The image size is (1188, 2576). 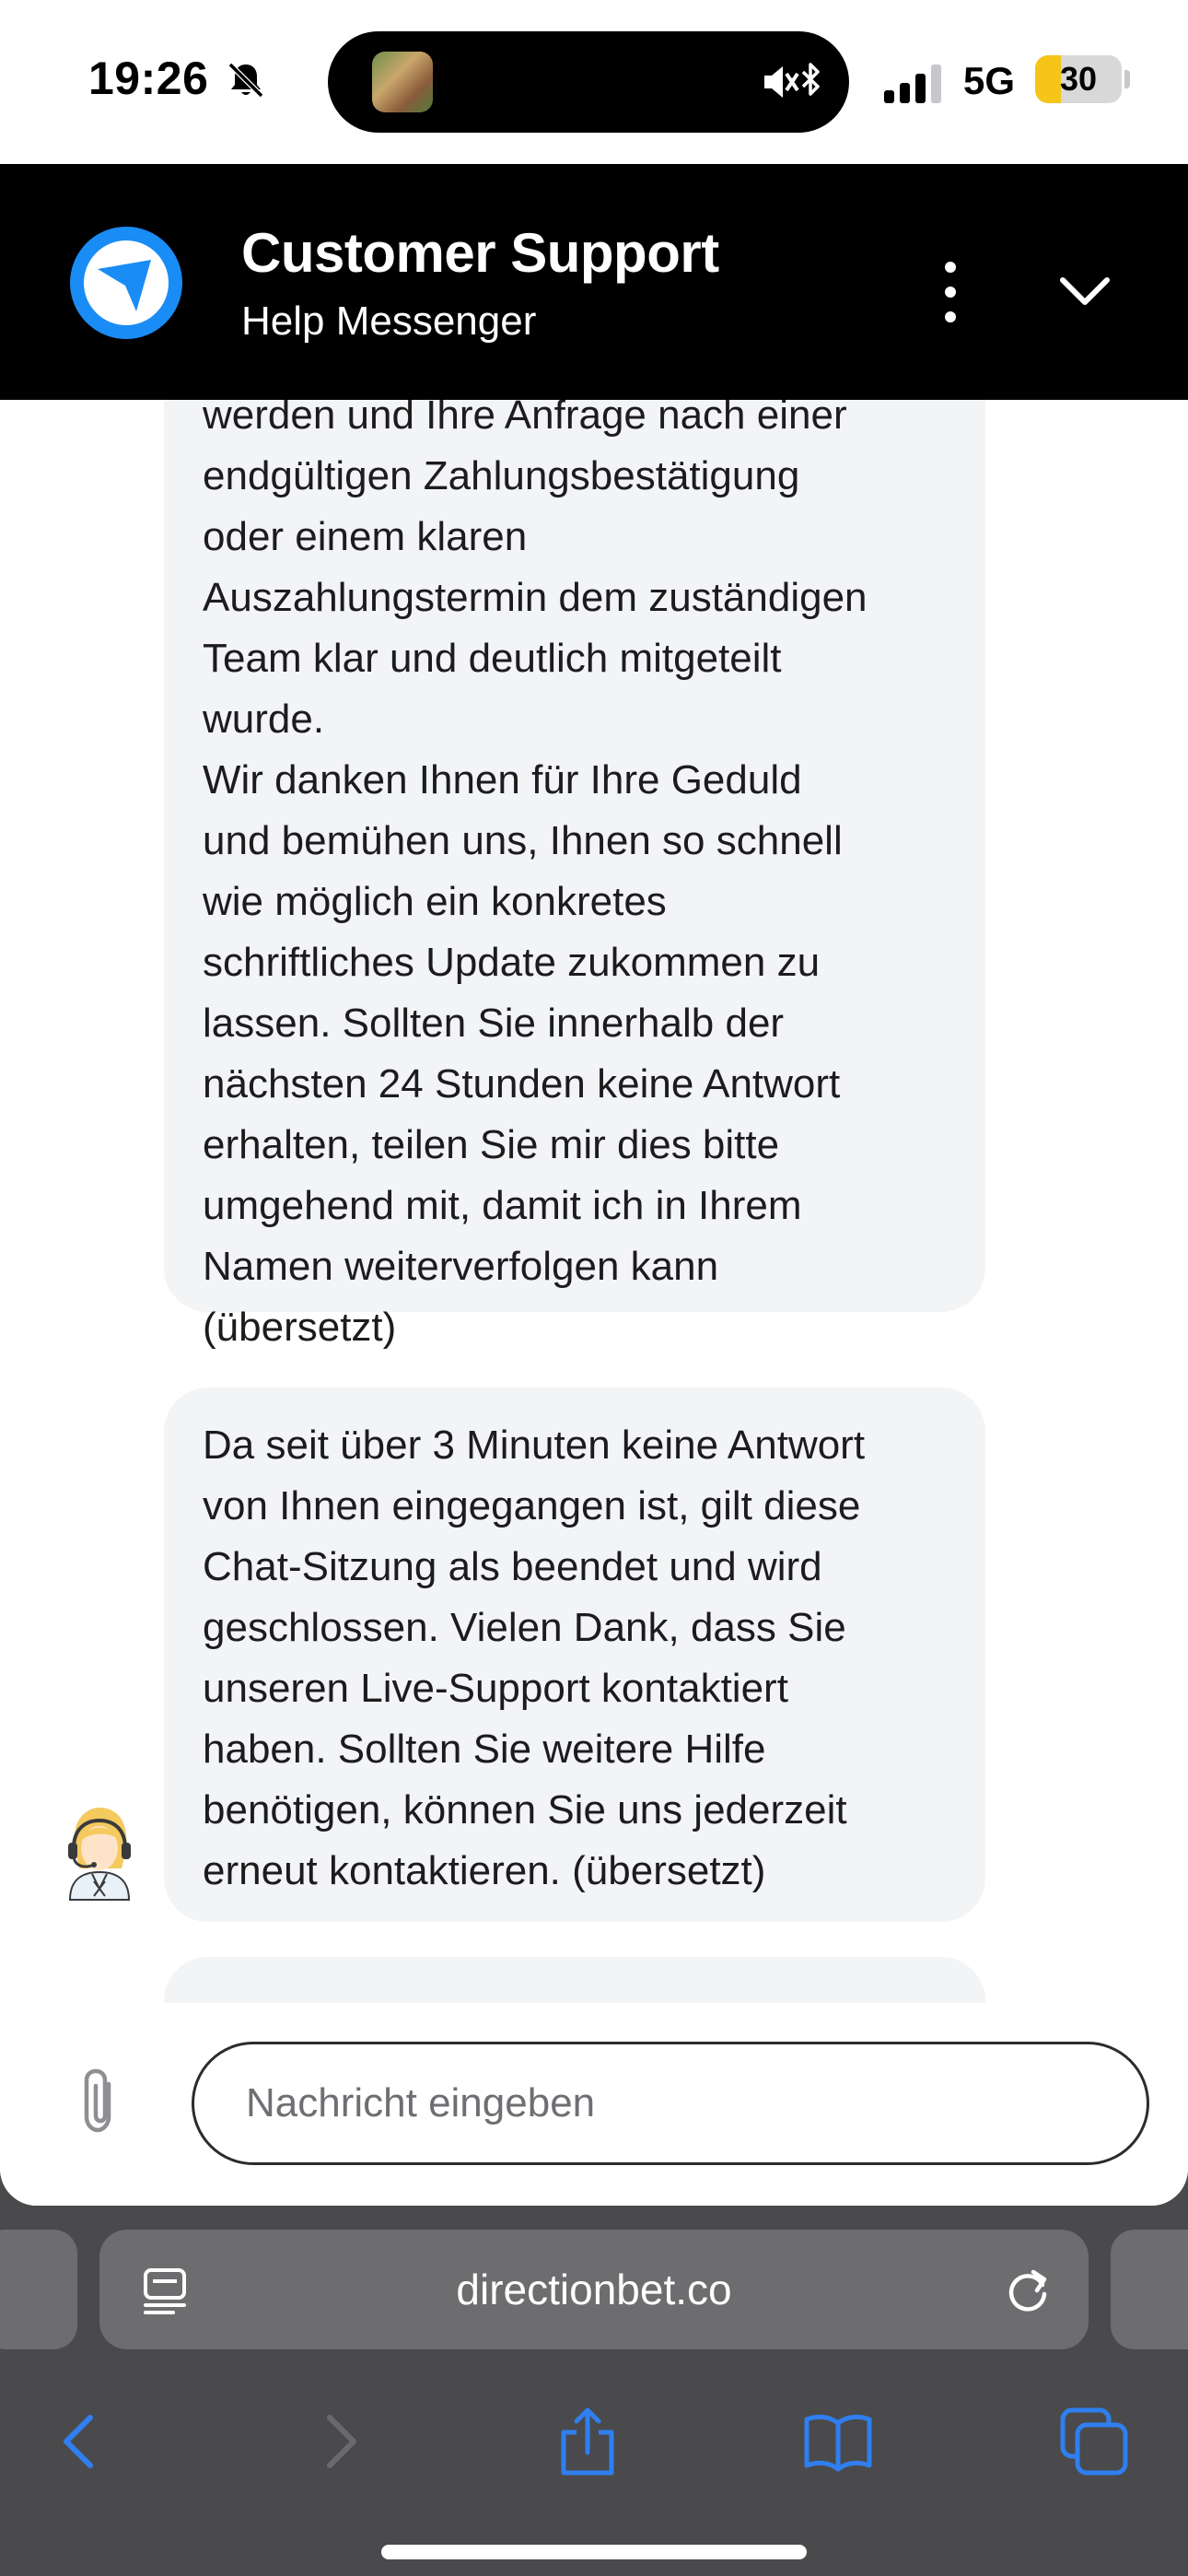 I want to click on now-playing-thumbnail, so click(x=402, y=82).